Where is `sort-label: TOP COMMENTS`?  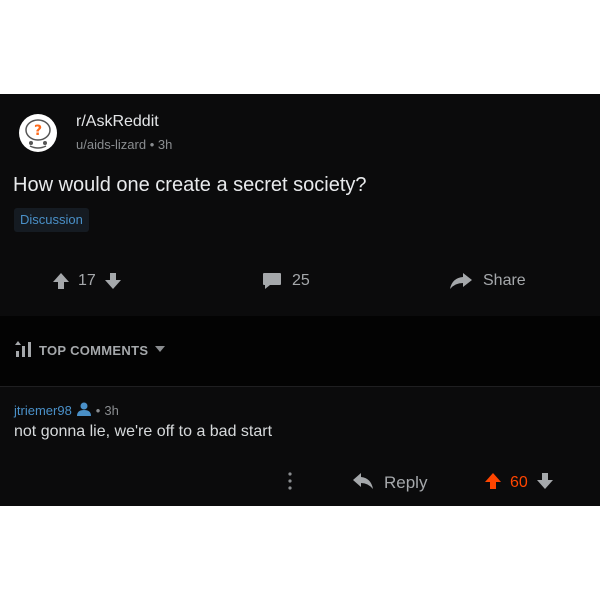
sort-label: TOP COMMENTS is located at coordinates (94, 350).